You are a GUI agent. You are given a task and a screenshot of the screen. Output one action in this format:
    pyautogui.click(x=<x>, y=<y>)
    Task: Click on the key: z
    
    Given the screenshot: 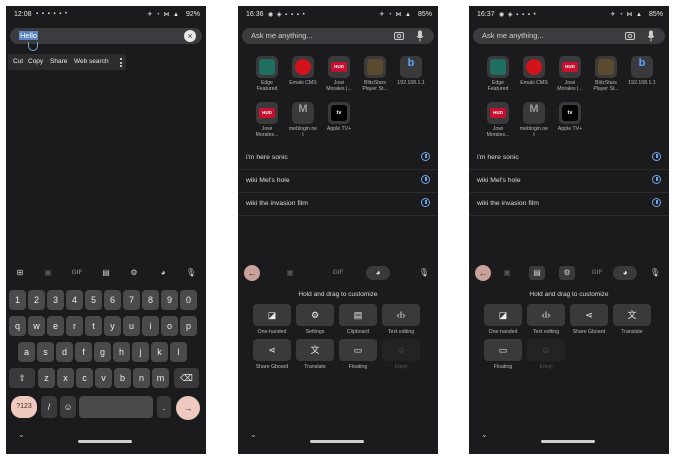 What is the action you would take?
    pyautogui.click(x=46, y=378)
    